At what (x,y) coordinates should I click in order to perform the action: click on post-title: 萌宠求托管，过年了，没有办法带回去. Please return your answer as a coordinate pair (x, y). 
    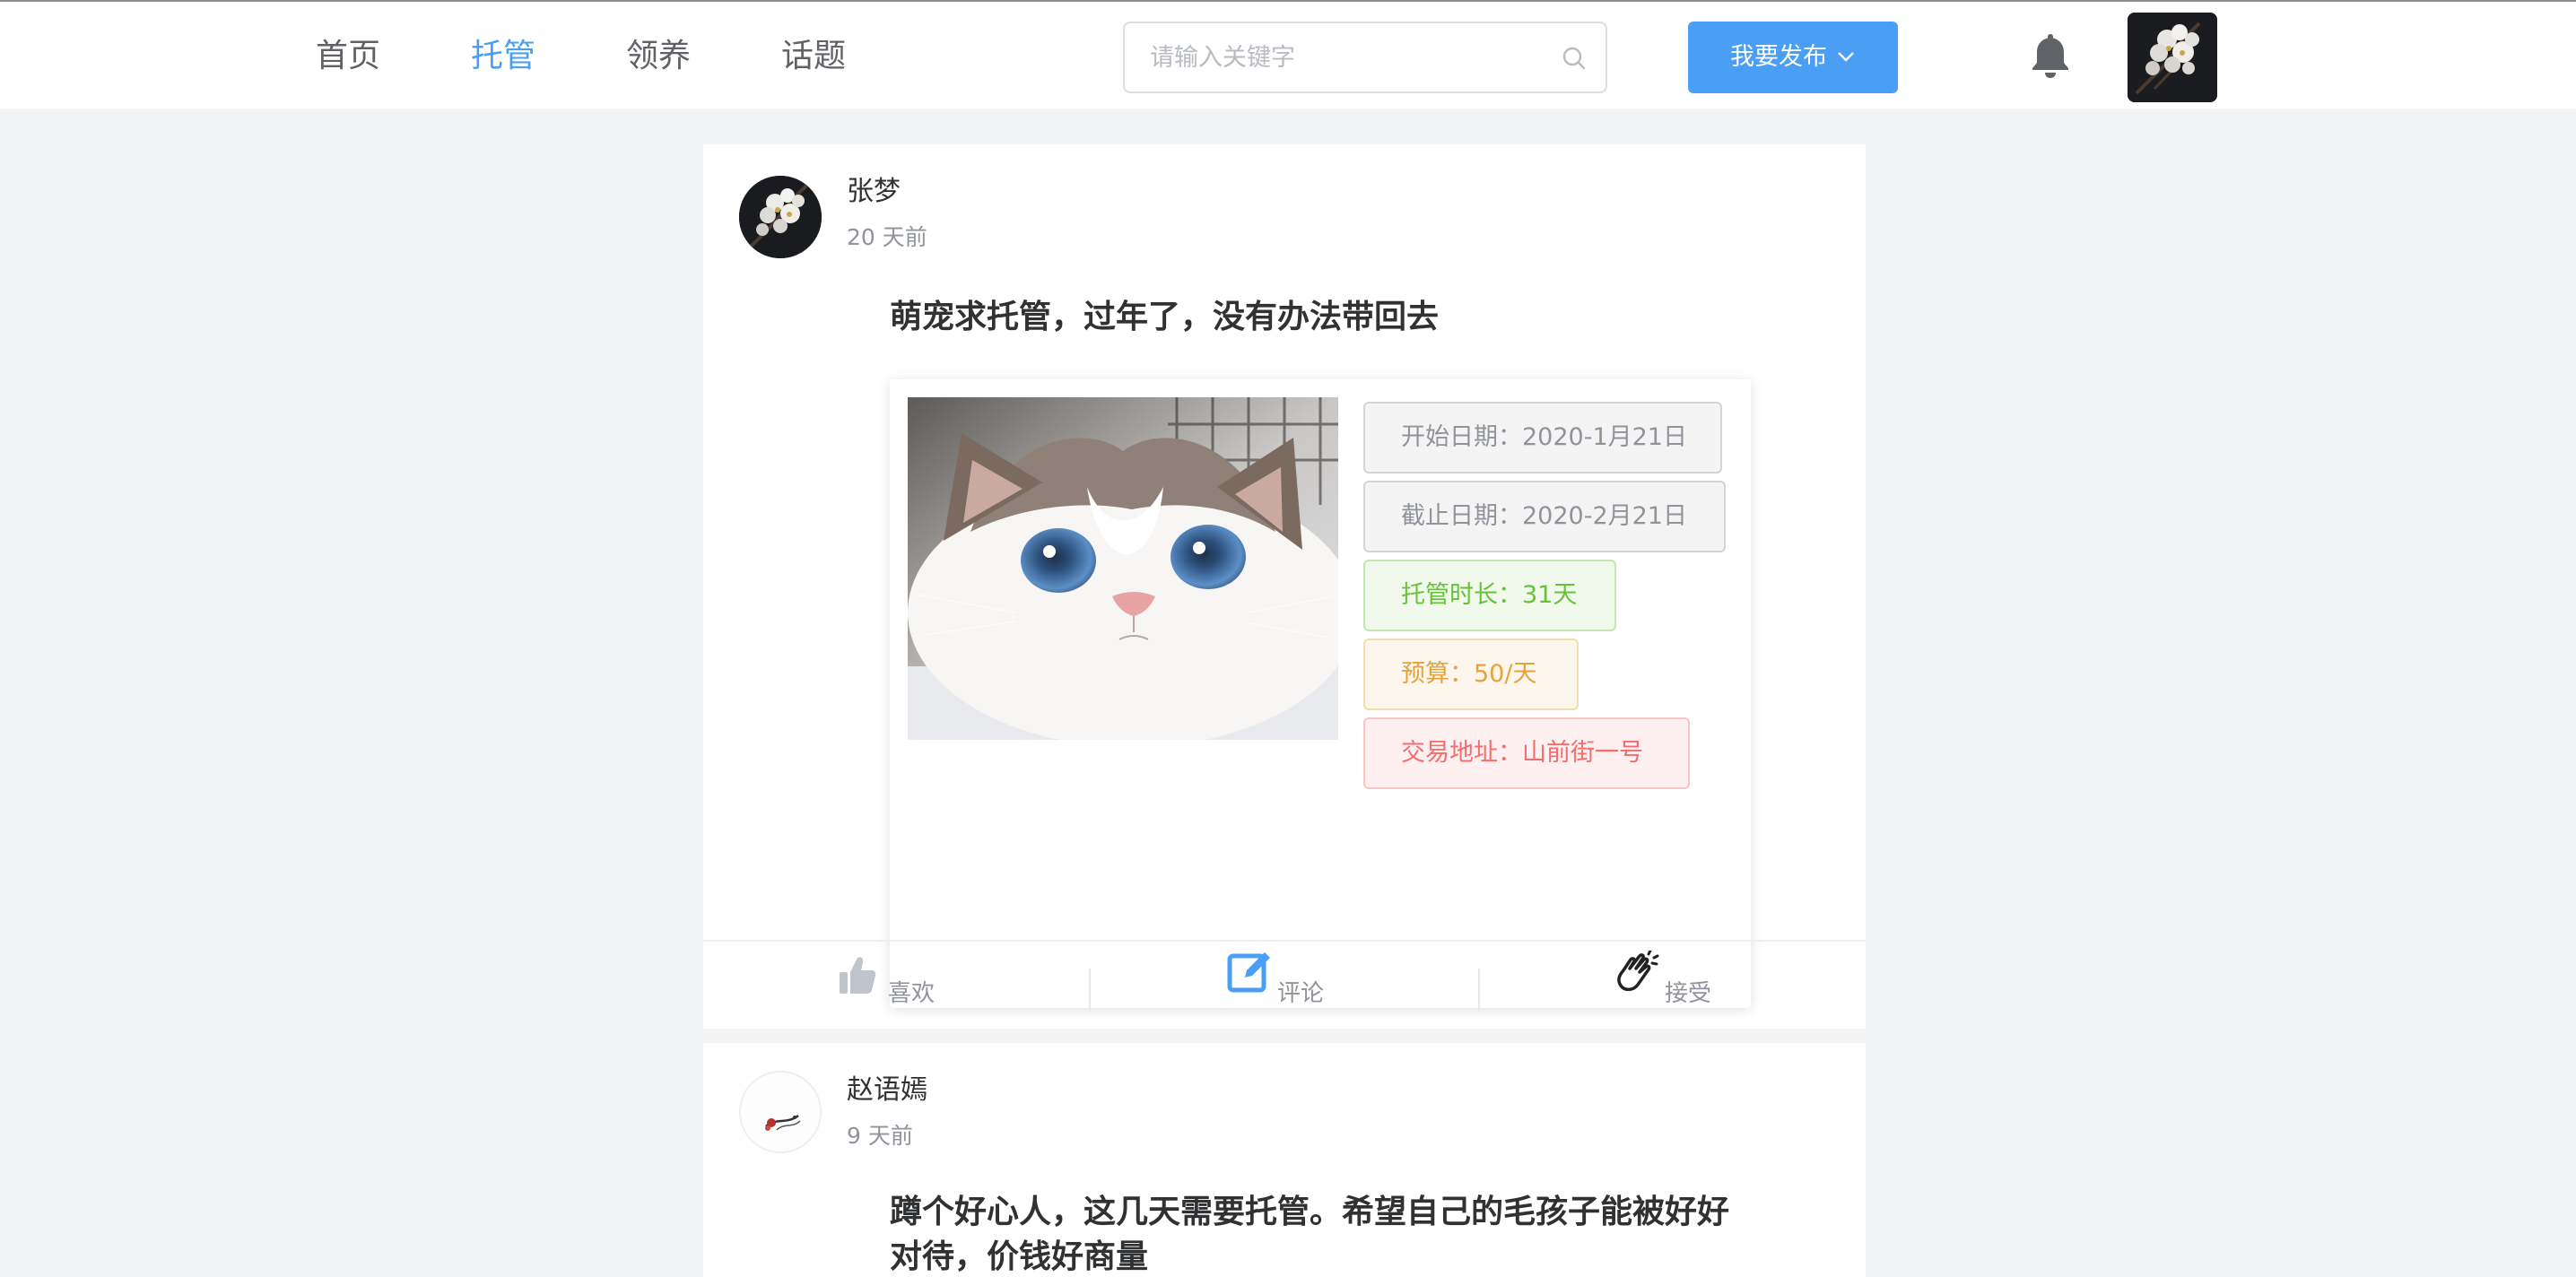
    Looking at the image, I should click on (1316, 317).